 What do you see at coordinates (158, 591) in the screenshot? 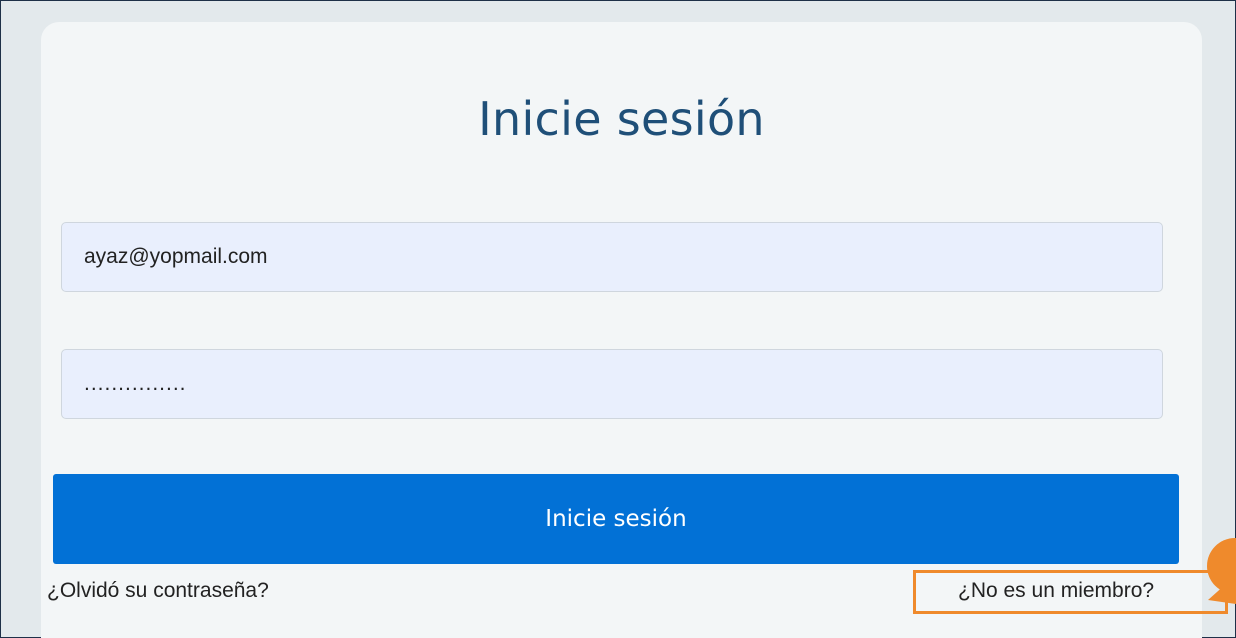
I see `forgot-password-link: ¿Olvidó su contraseña?` at bounding box center [158, 591].